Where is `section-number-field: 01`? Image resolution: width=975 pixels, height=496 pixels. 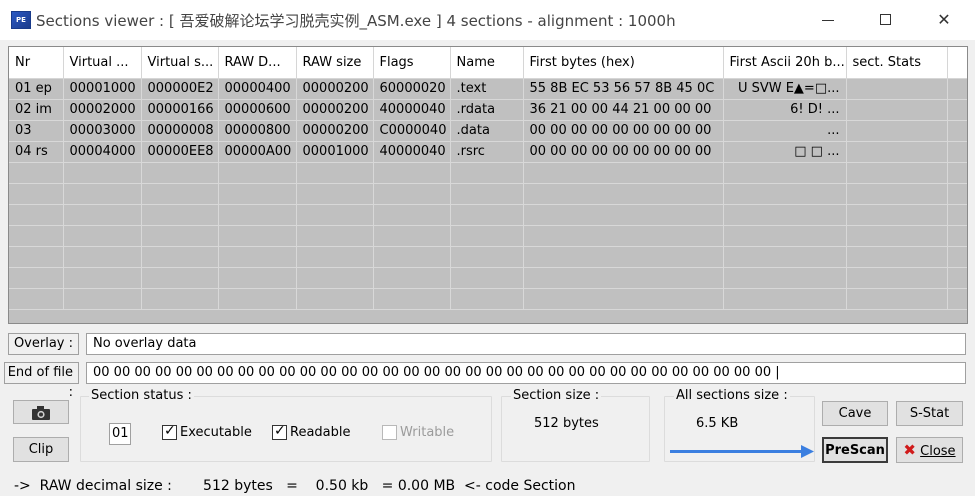
section-number-field: 01 is located at coordinates (120, 434).